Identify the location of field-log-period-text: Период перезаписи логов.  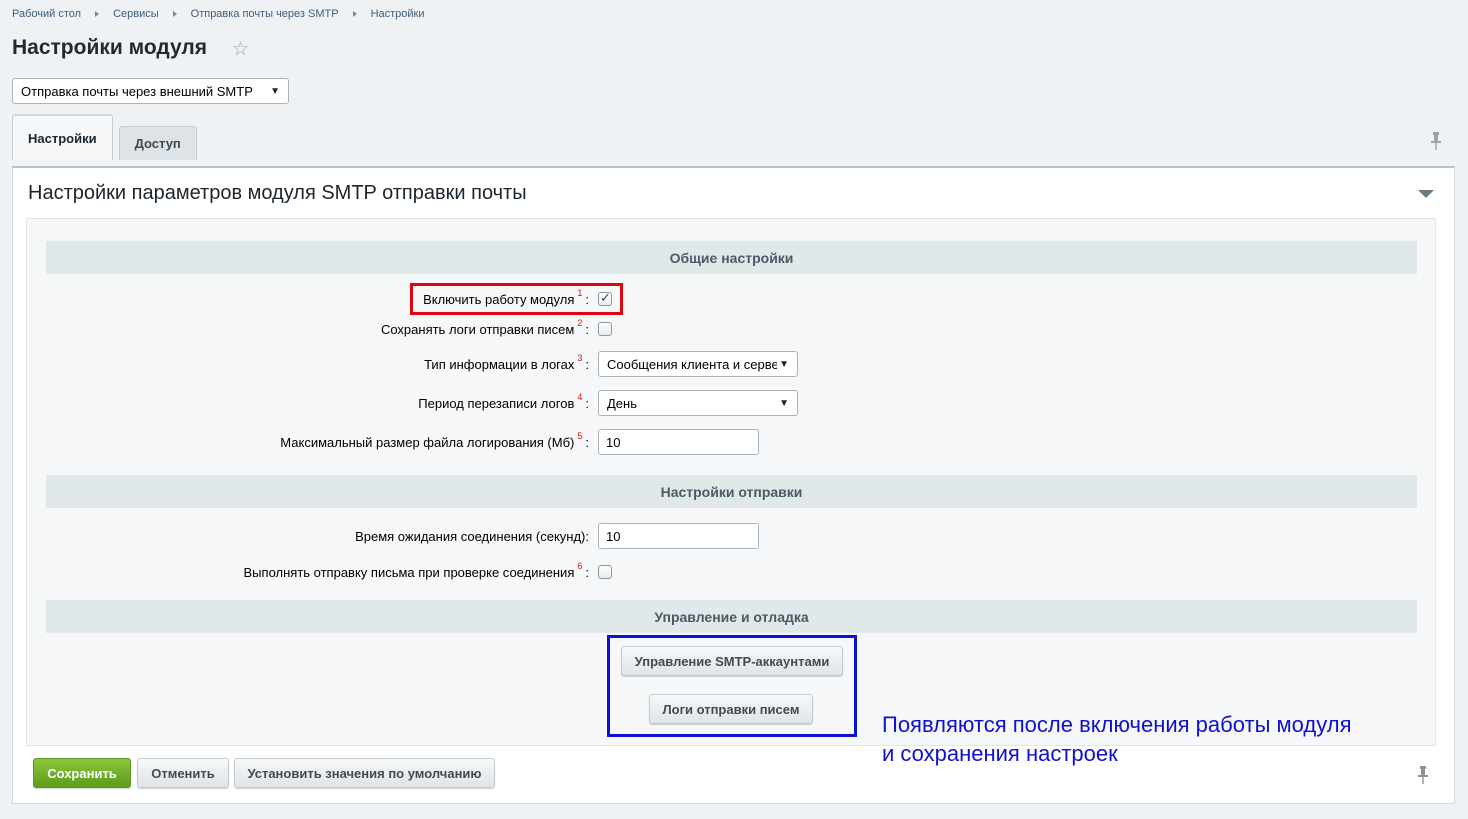
(496, 403).